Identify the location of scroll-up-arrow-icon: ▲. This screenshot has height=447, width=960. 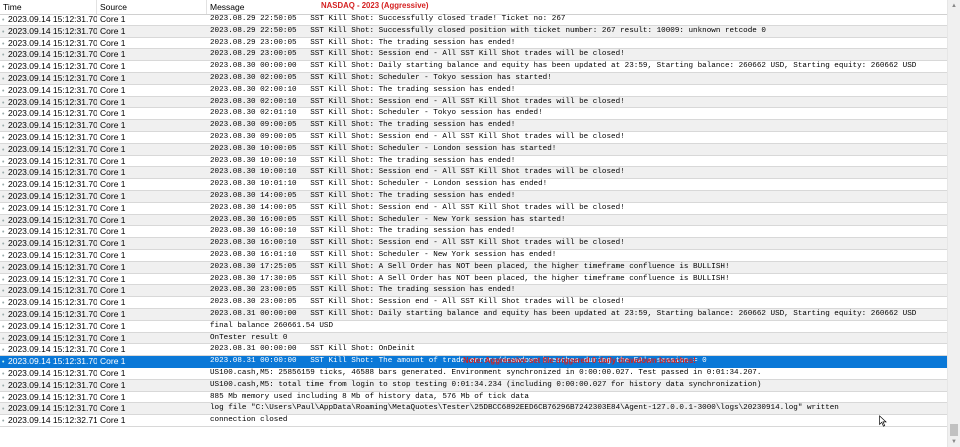
(954, 6).